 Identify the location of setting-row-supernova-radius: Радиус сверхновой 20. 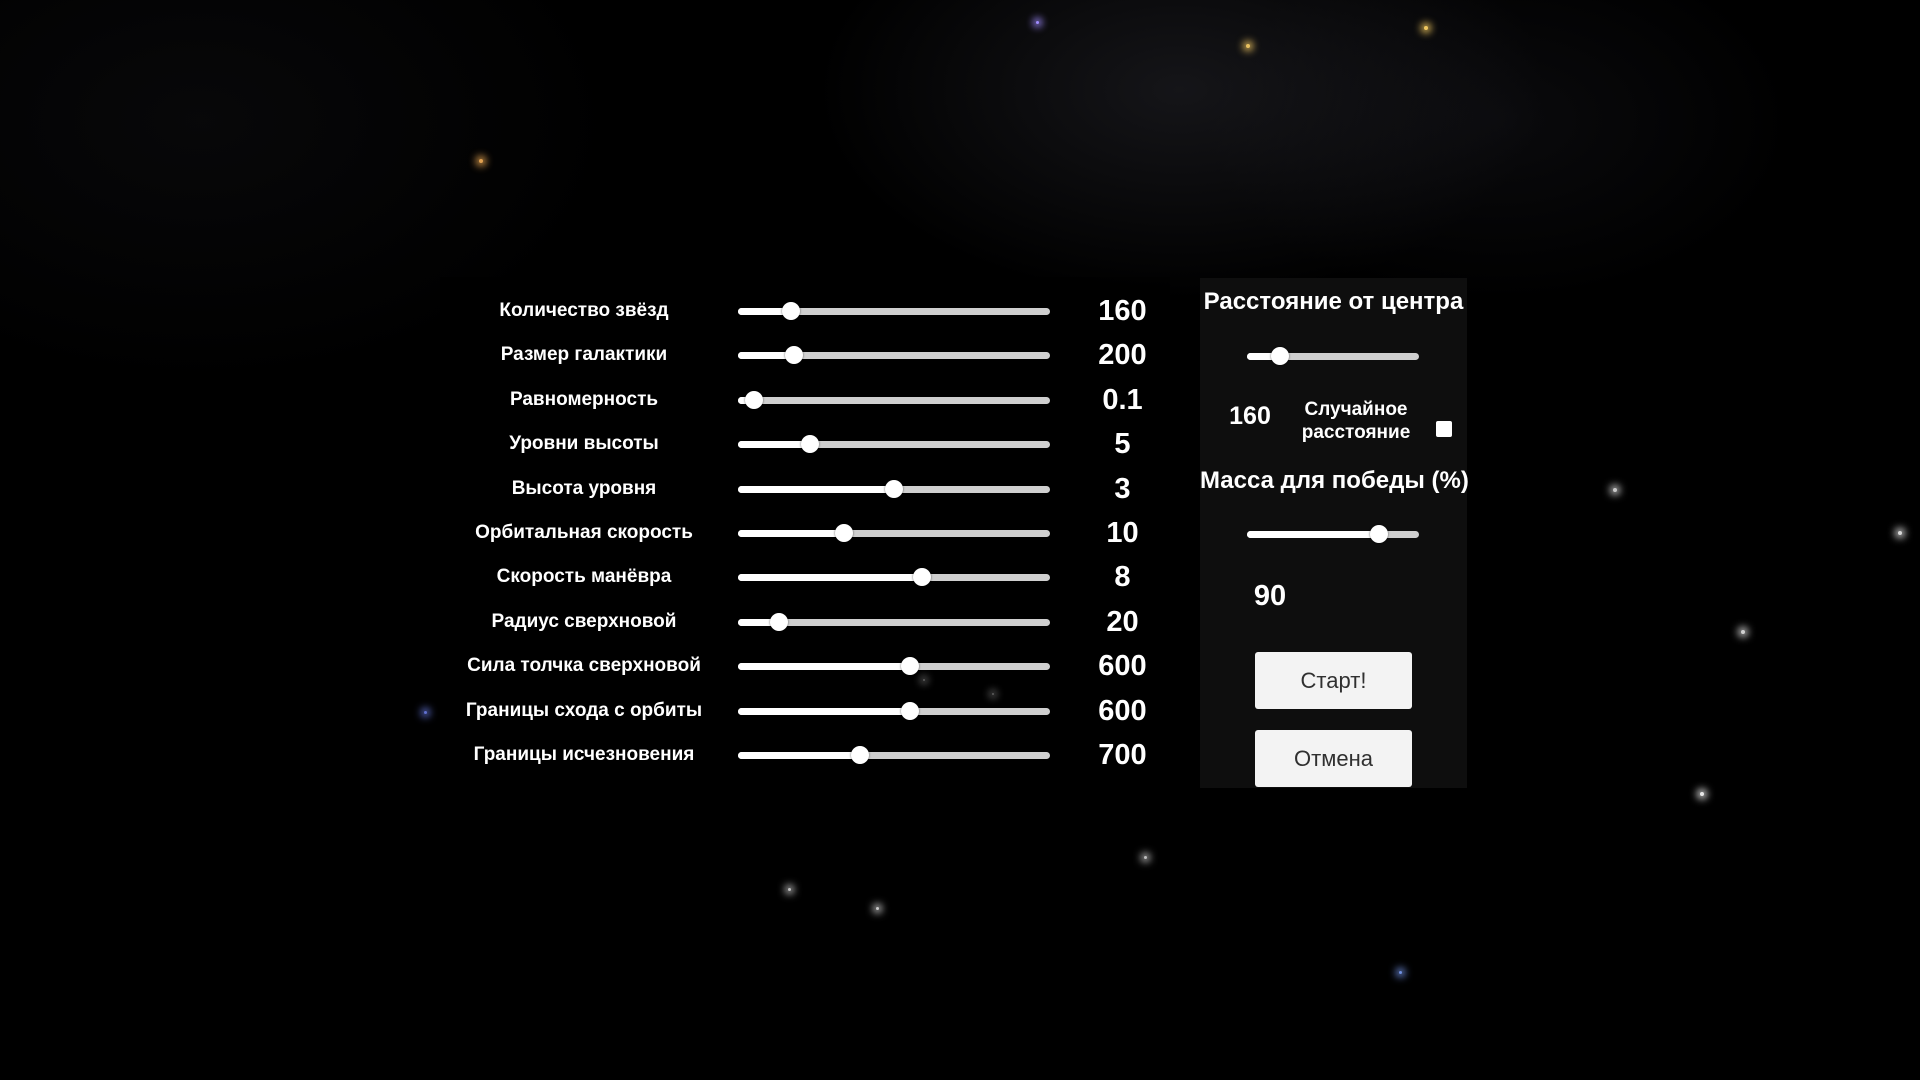
(805, 622).